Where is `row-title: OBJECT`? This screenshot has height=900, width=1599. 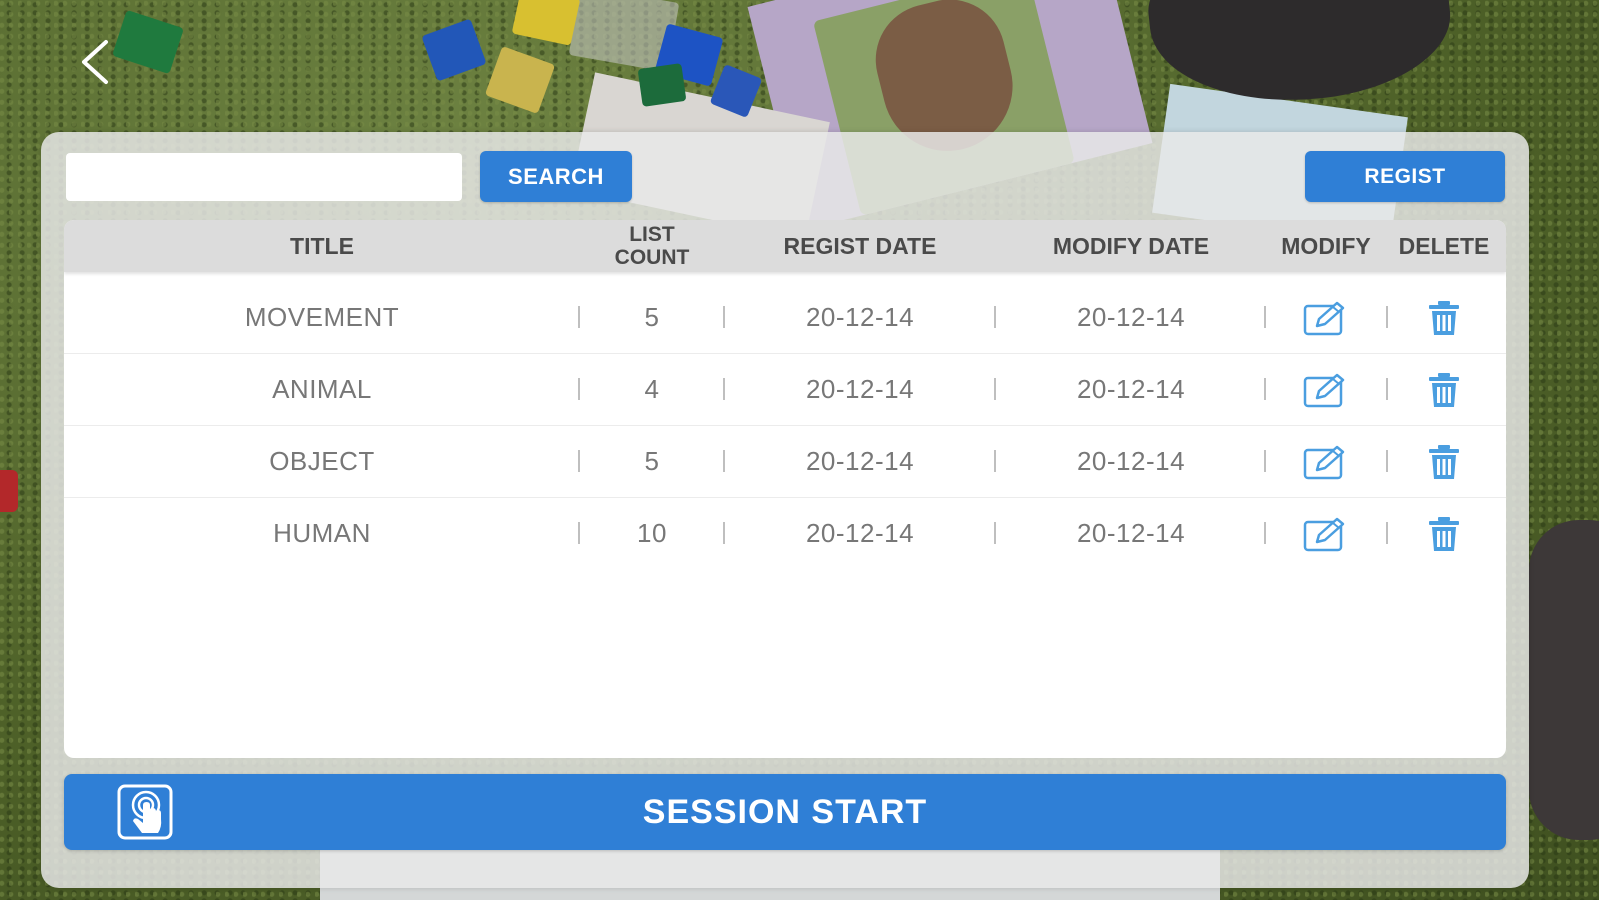 row-title: OBJECT is located at coordinates (322, 461).